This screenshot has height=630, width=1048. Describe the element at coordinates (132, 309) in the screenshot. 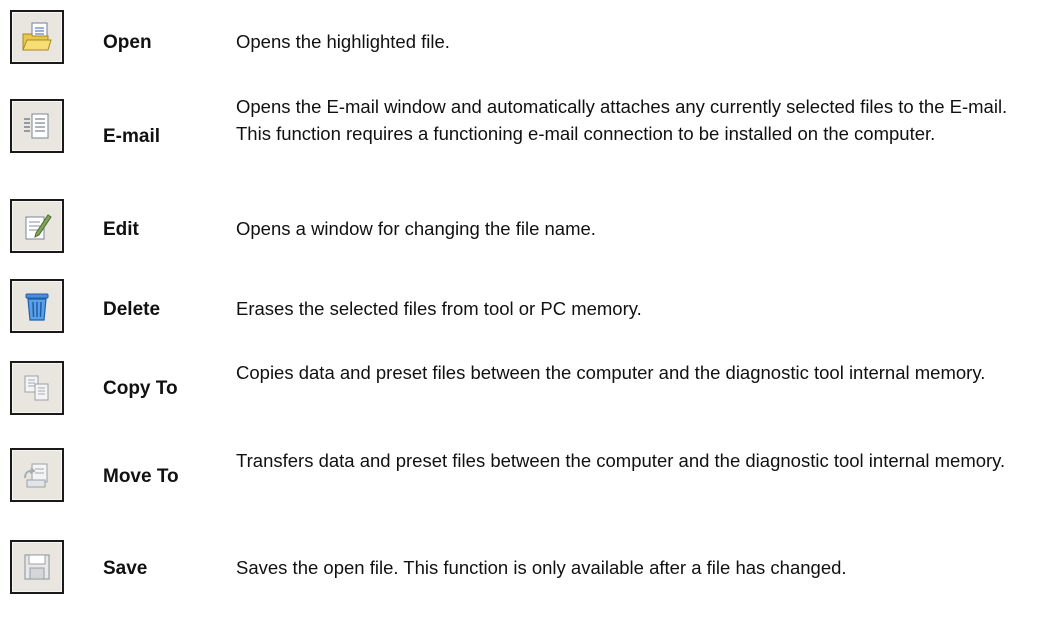

I see `item-name: Delete` at that location.